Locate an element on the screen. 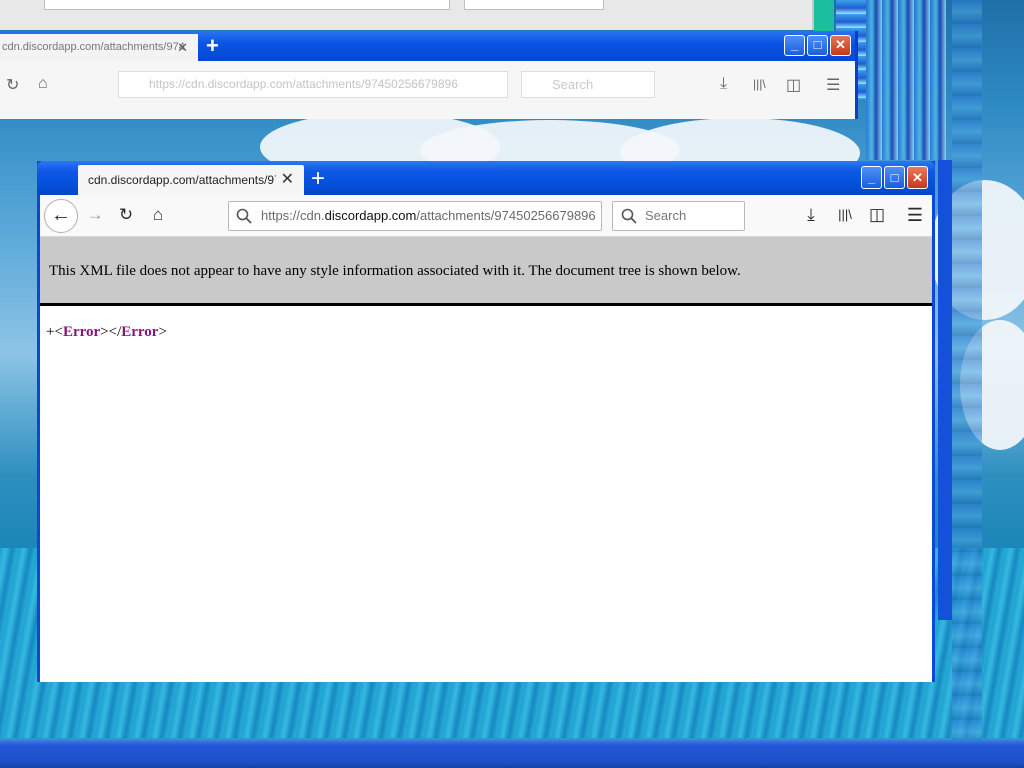 The width and height of the screenshot is (1024, 768). expand-toggle: + is located at coordinates (50, 332).